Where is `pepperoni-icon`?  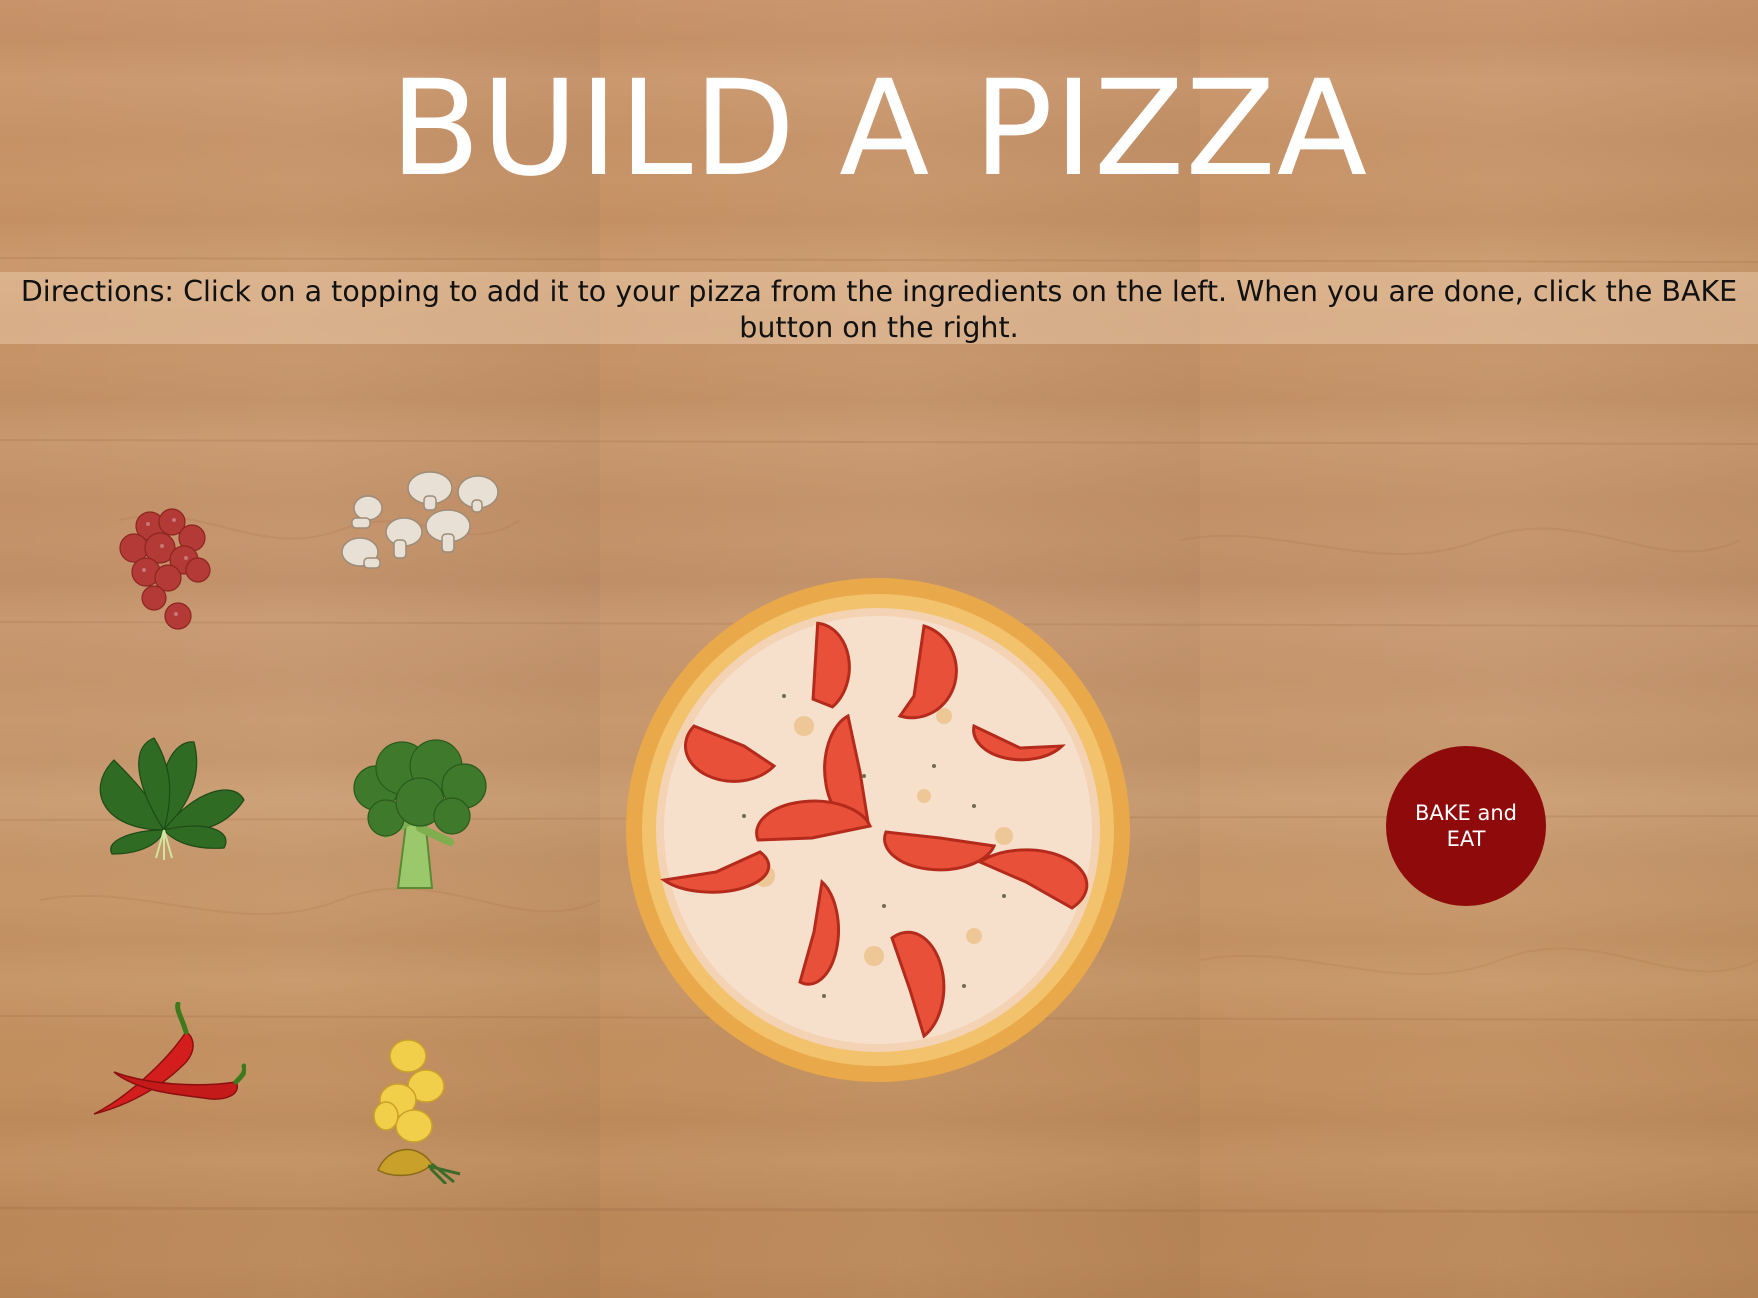
pepperoni-icon is located at coordinates (167, 568).